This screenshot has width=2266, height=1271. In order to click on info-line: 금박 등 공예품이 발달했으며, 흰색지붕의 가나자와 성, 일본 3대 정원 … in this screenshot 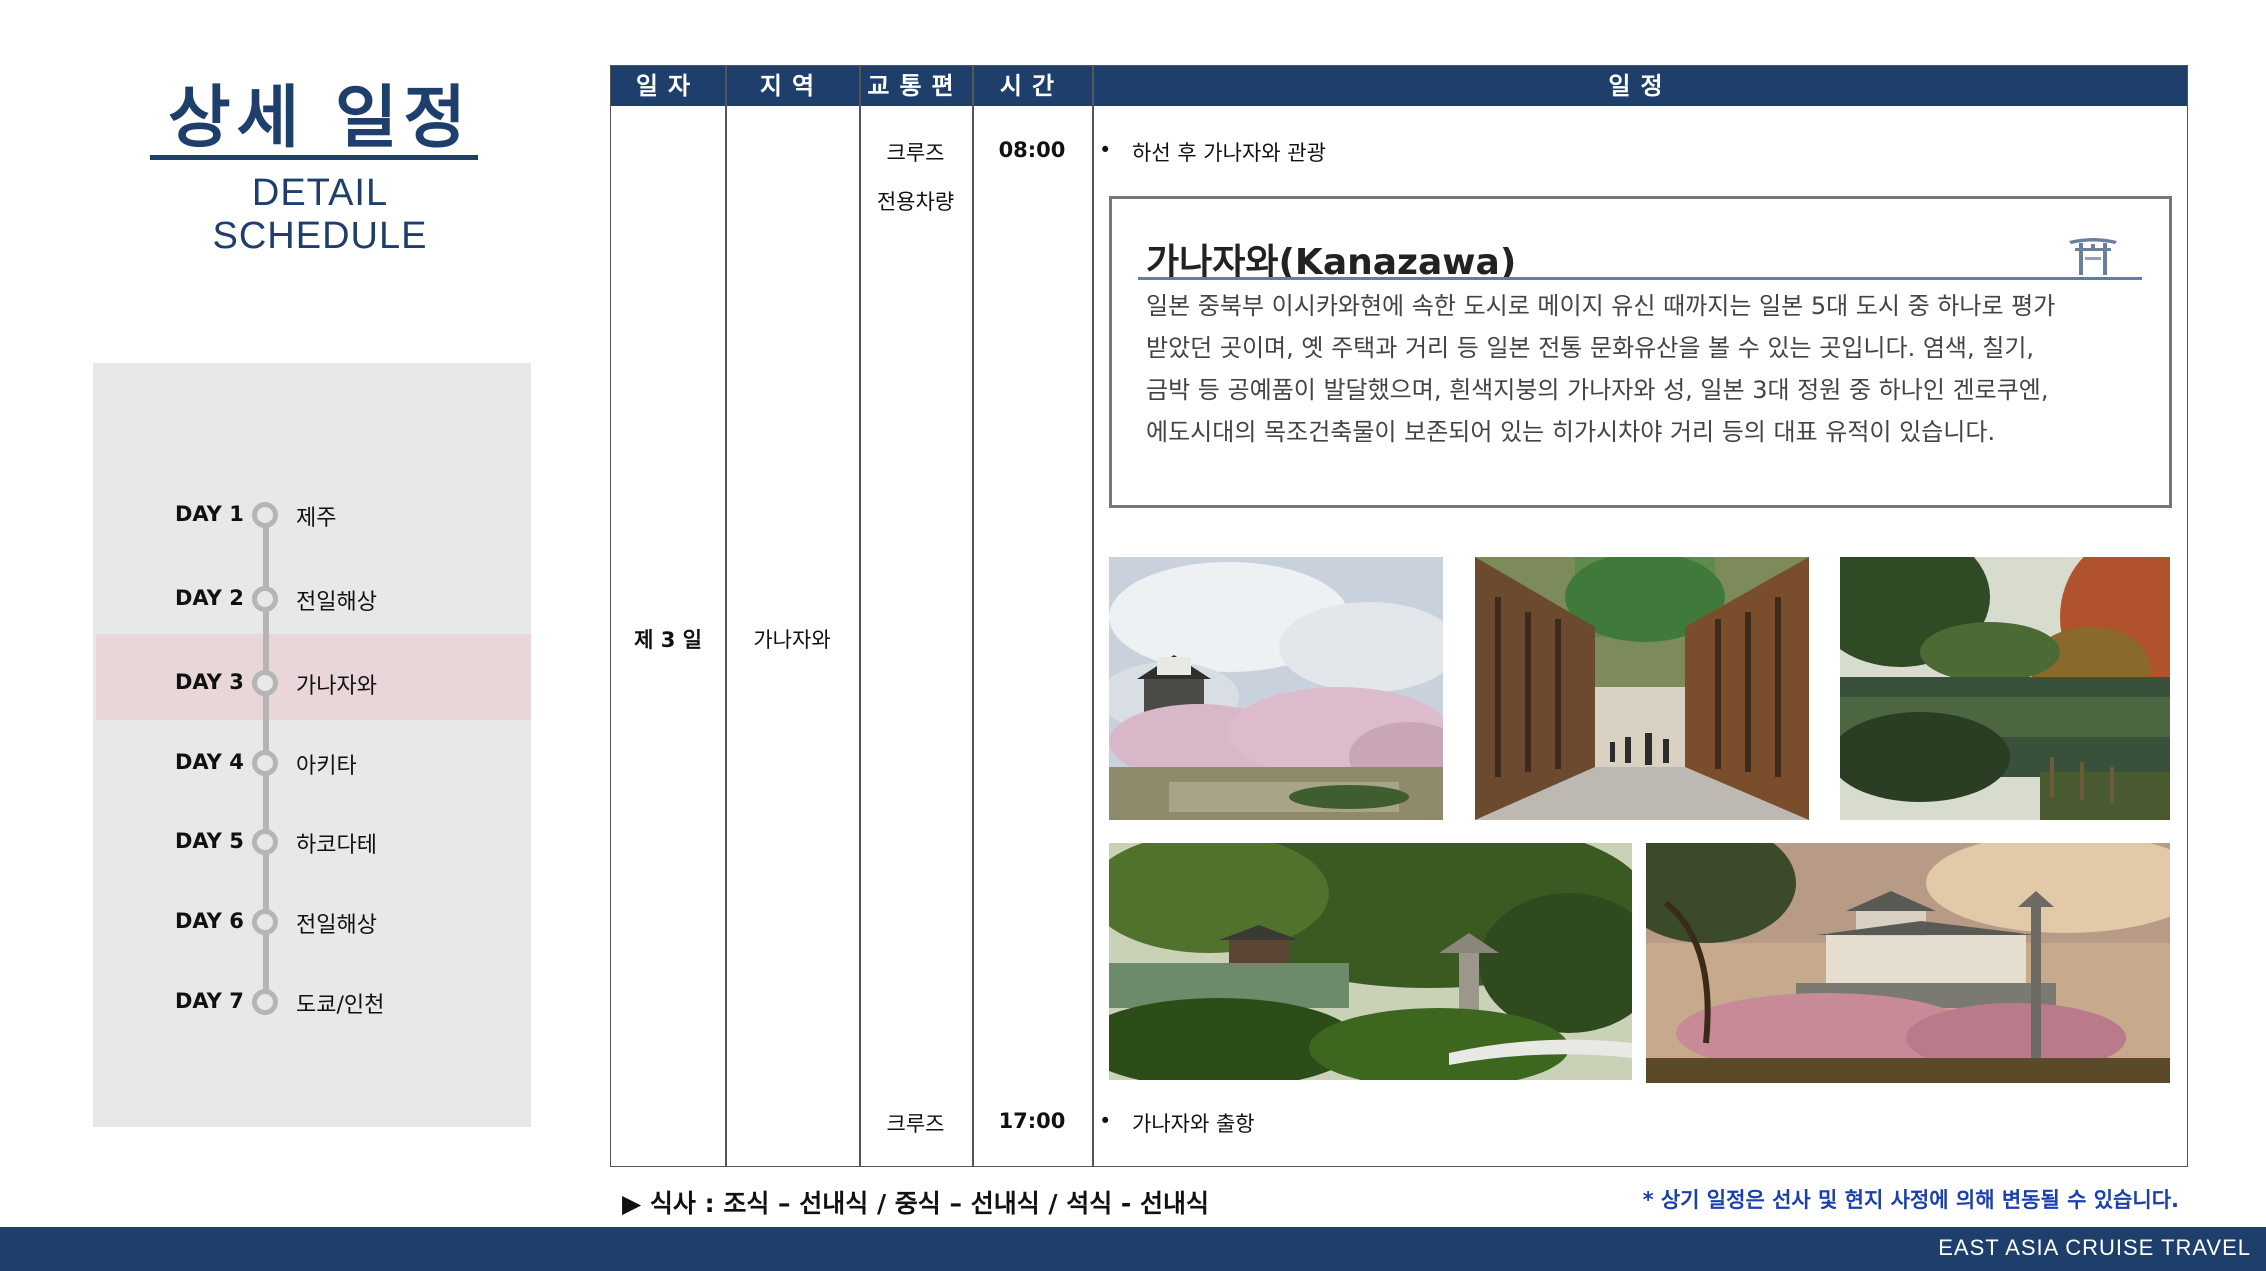, I will do `click(1597, 390)`.